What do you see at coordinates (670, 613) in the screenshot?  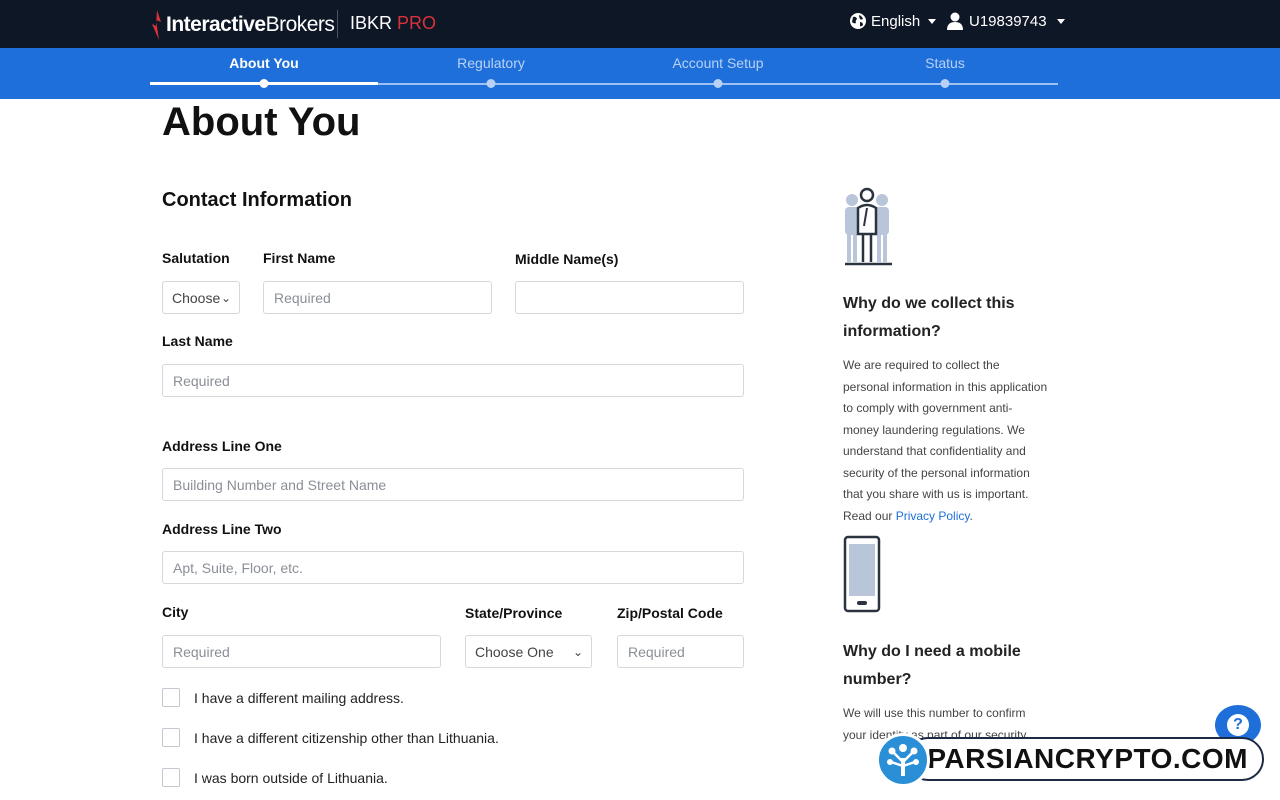 I see `zip-label: Zip/Postal Code` at bounding box center [670, 613].